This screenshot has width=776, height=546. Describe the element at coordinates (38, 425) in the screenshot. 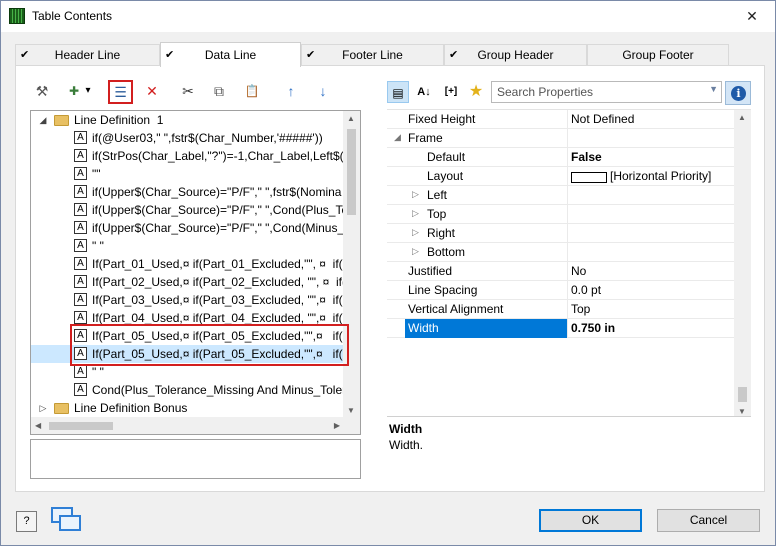

I see `scroll-left-icon: ◀` at that location.